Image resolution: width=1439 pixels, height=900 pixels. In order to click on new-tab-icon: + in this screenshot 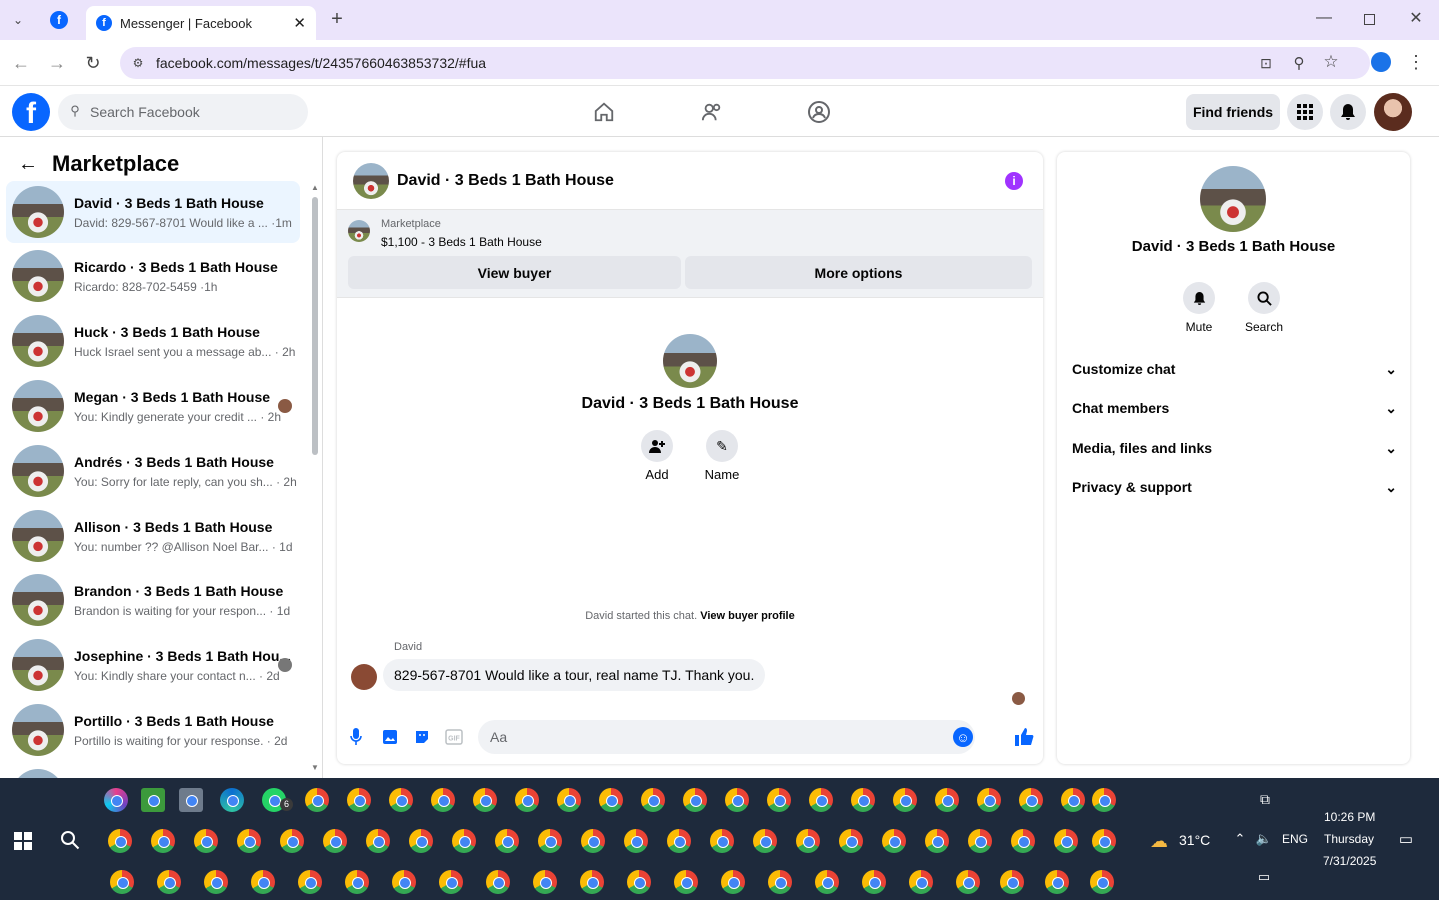, I will do `click(337, 19)`.